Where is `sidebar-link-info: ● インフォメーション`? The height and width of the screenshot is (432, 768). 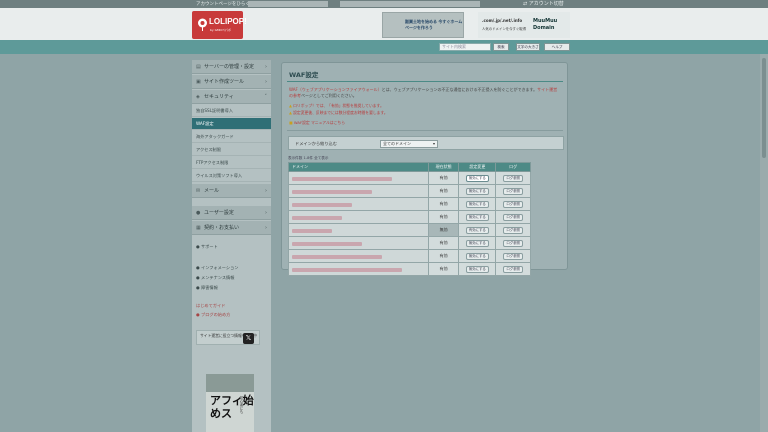 sidebar-link-info: ● インフォメーション is located at coordinates (217, 268).